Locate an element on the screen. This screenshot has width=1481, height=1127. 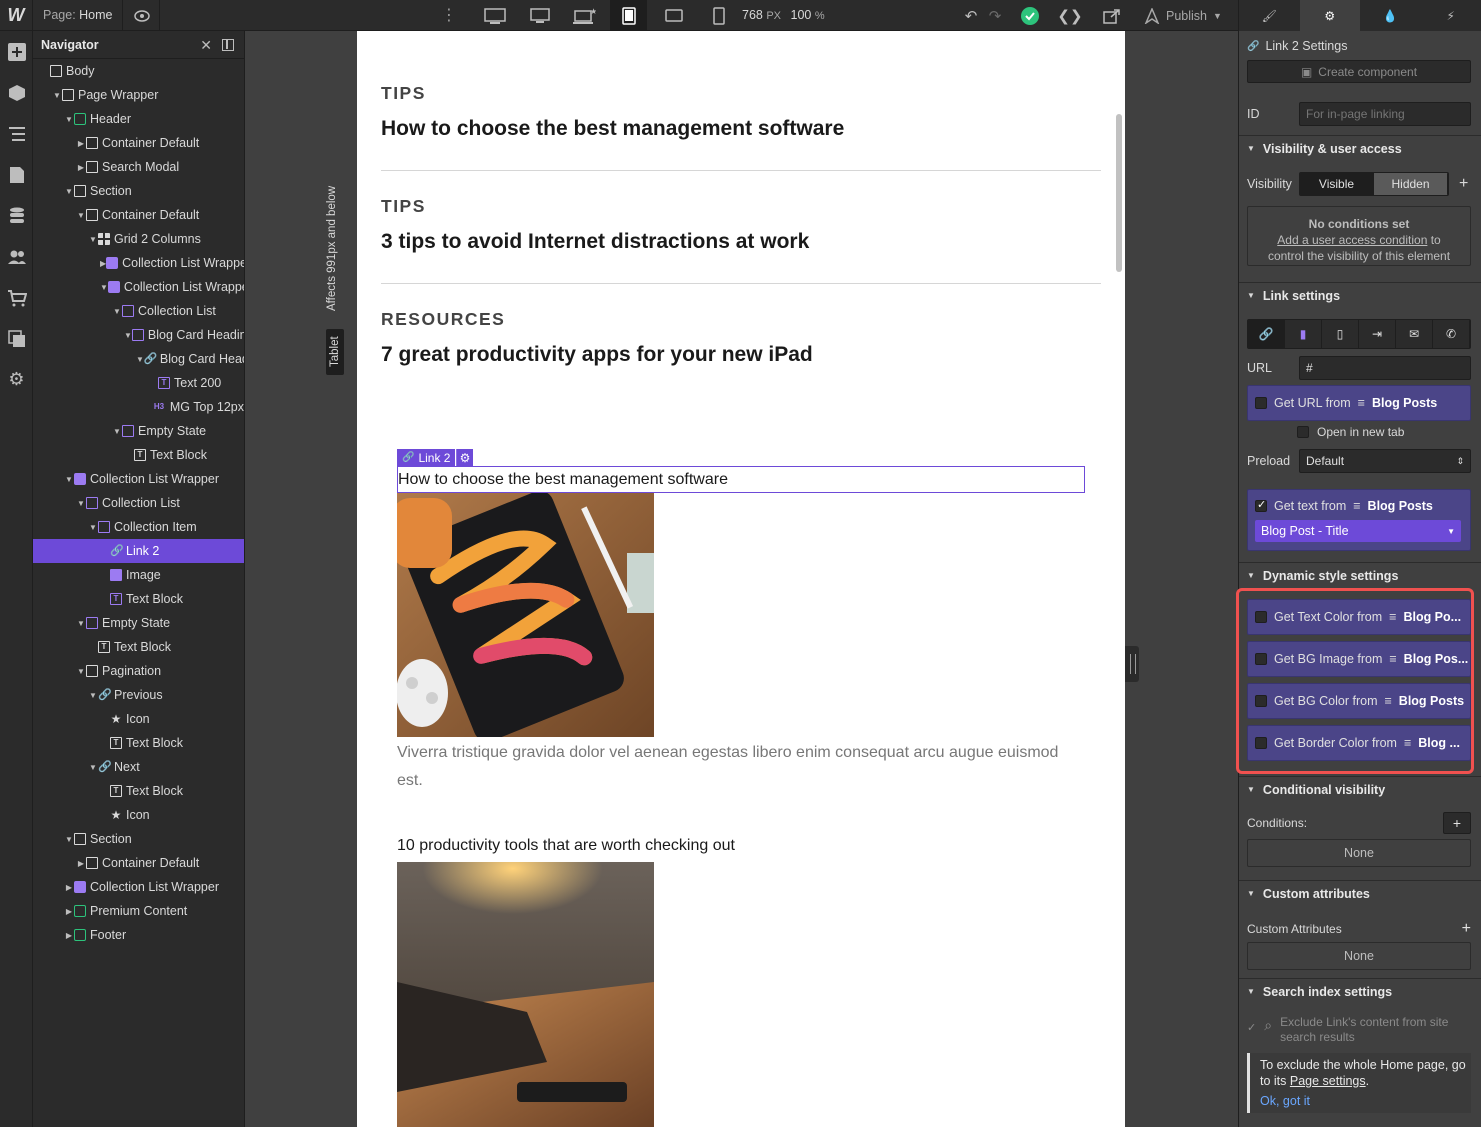
ecommerce-cart-icon is located at coordinates (16, 297).